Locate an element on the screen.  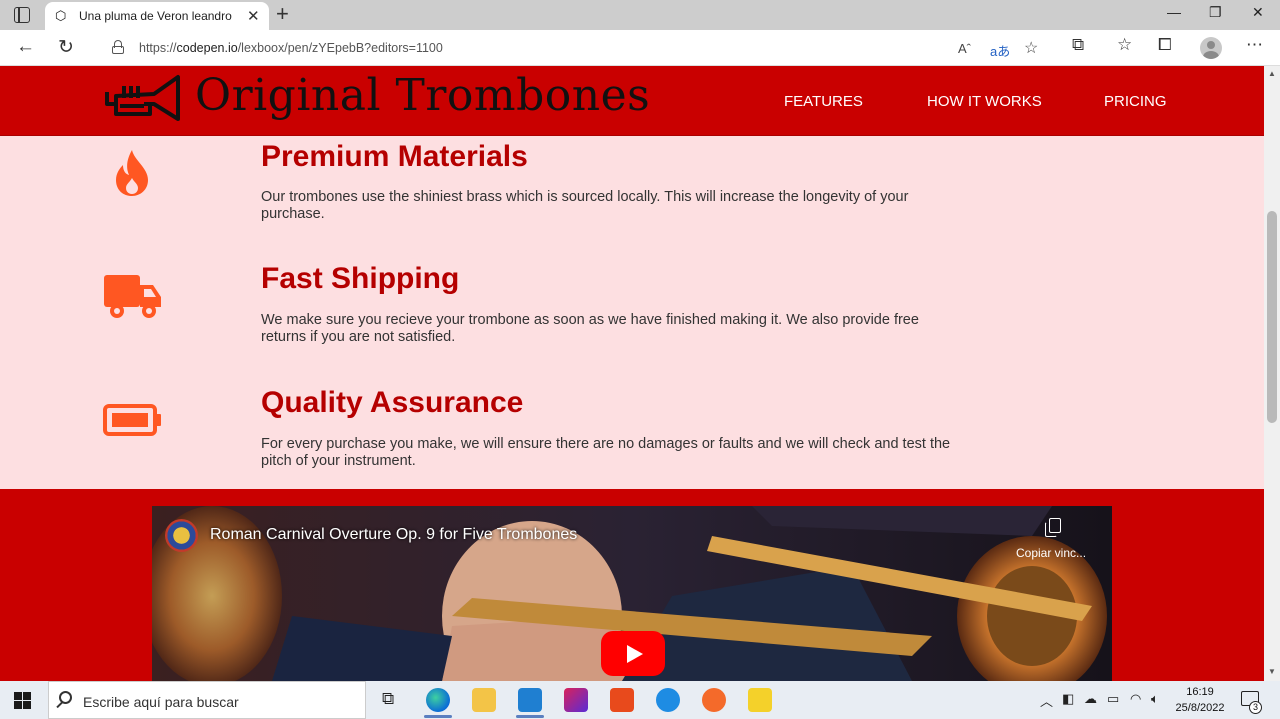
restore-icon: ❐ is located at coordinates (1215, 12).